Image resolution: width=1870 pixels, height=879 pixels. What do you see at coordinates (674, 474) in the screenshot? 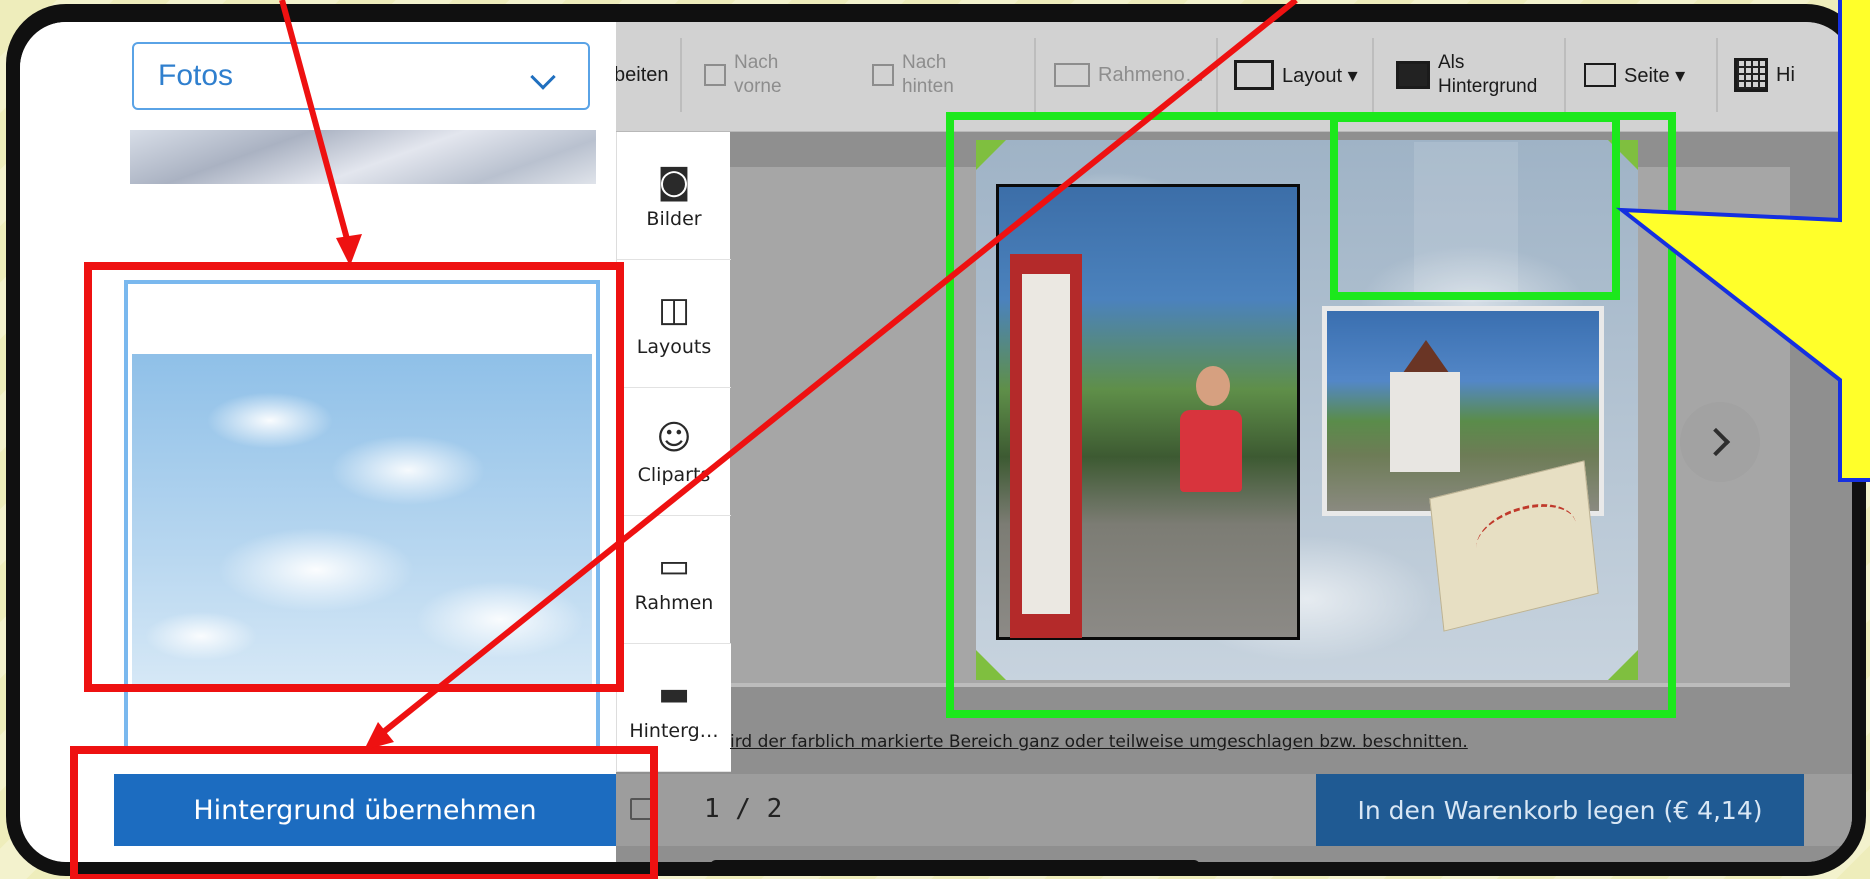
I see `tool-label: Cliparts` at bounding box center [674, 474].